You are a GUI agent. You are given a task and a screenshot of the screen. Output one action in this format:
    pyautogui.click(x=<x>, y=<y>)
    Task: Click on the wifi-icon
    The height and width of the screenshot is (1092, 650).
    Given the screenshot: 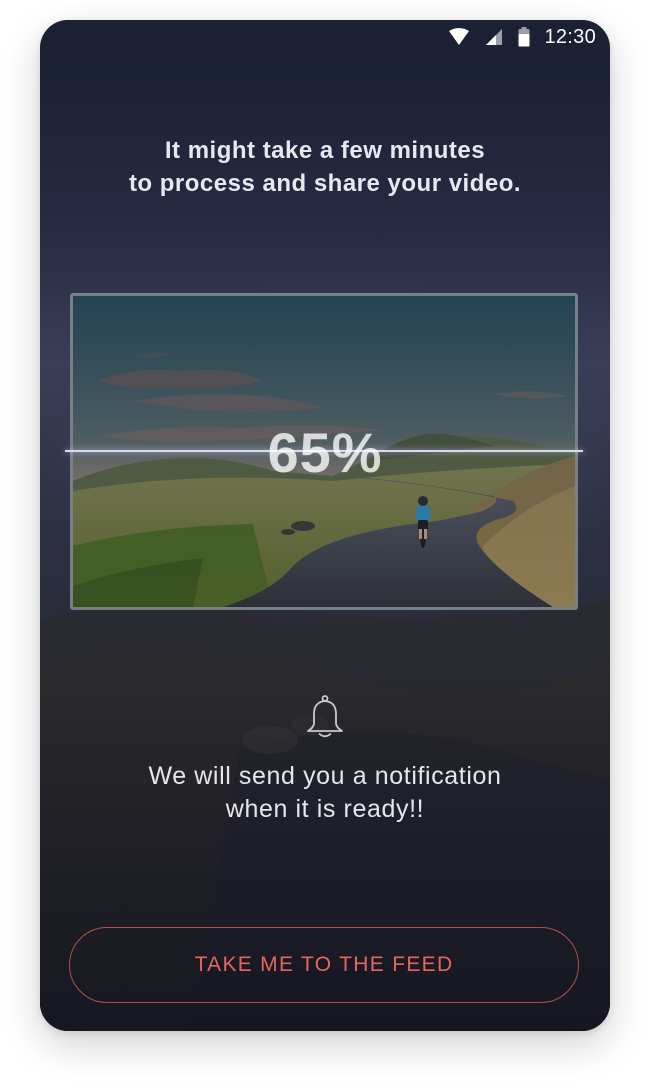 What is the action you would take?
    pyautogui.click(x=459, y=37)
    